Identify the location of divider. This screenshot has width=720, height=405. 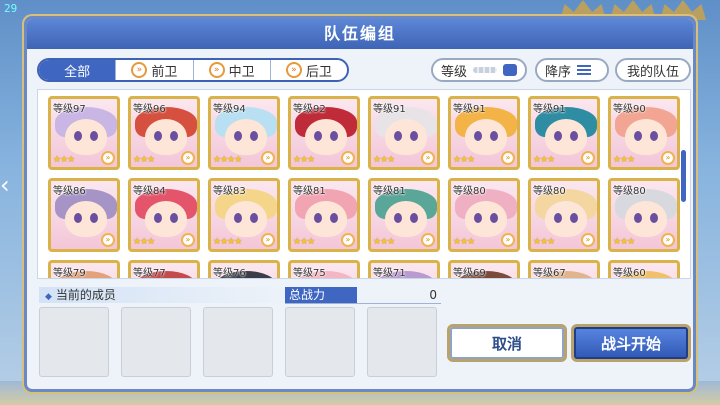
(363, 303).